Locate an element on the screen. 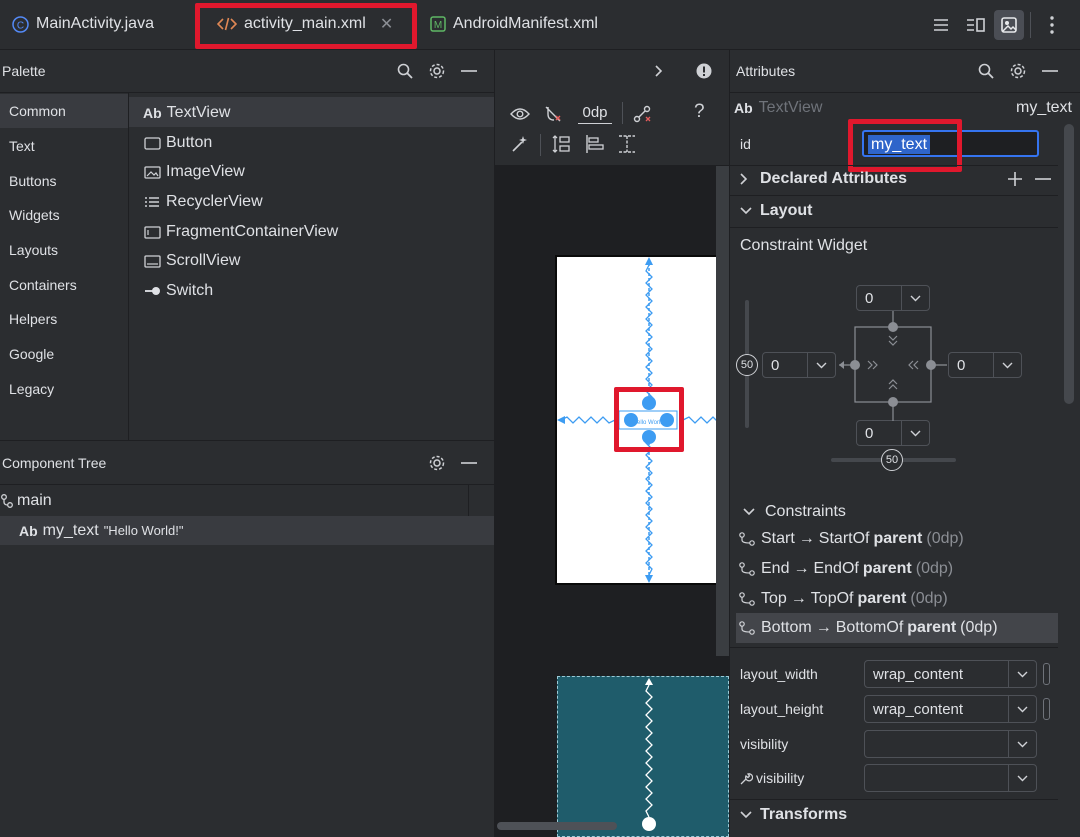  margin-bottom-value: 0 is located at coordinates (869, 433).